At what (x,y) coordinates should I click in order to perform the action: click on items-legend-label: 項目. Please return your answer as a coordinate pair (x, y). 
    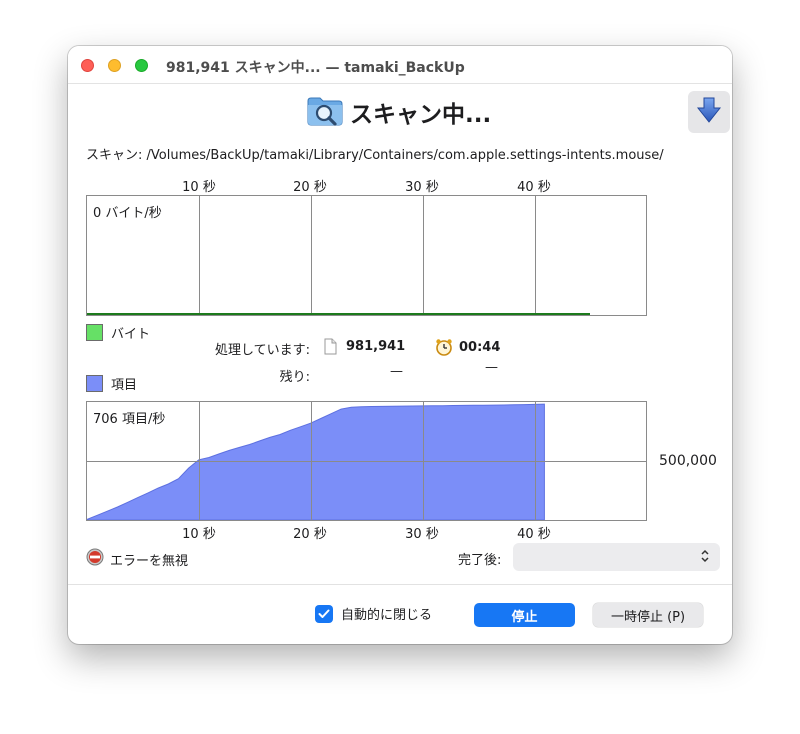
    Looking at the image, I should click on (124, 385).